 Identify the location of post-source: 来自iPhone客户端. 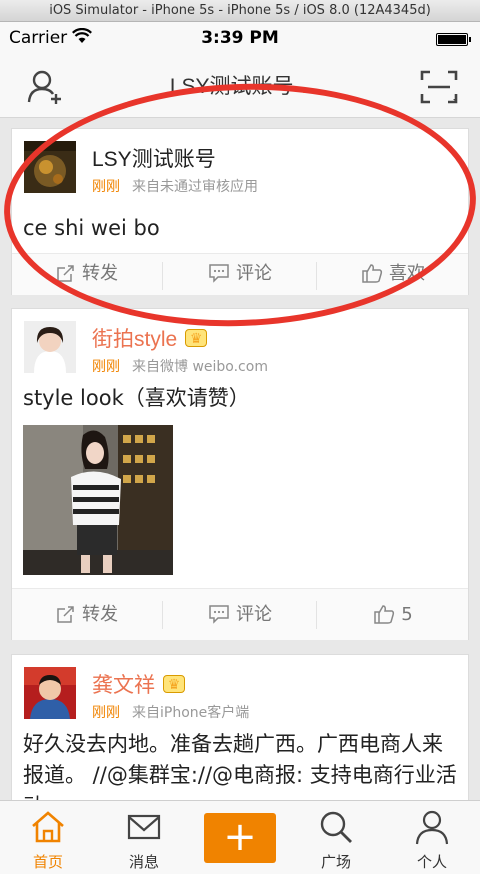
(191, 713).